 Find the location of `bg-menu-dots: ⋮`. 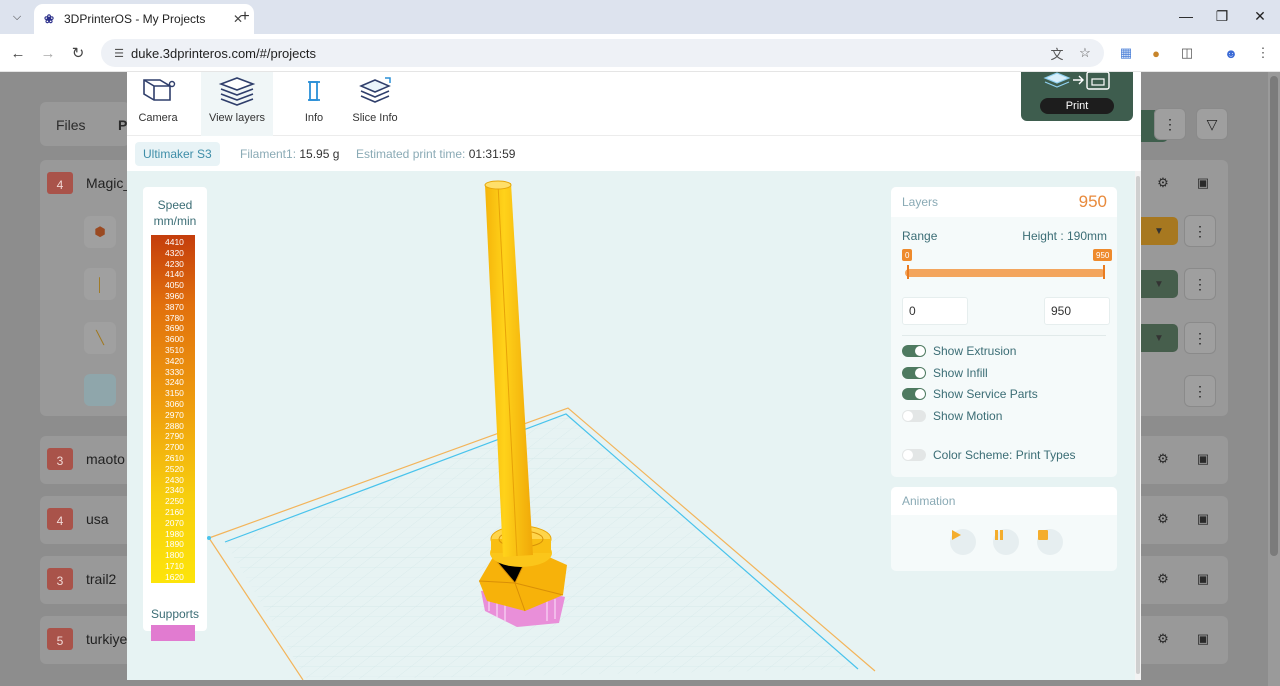

bg-menu-dots: ⋮ is located at coordinates (1170, 124).